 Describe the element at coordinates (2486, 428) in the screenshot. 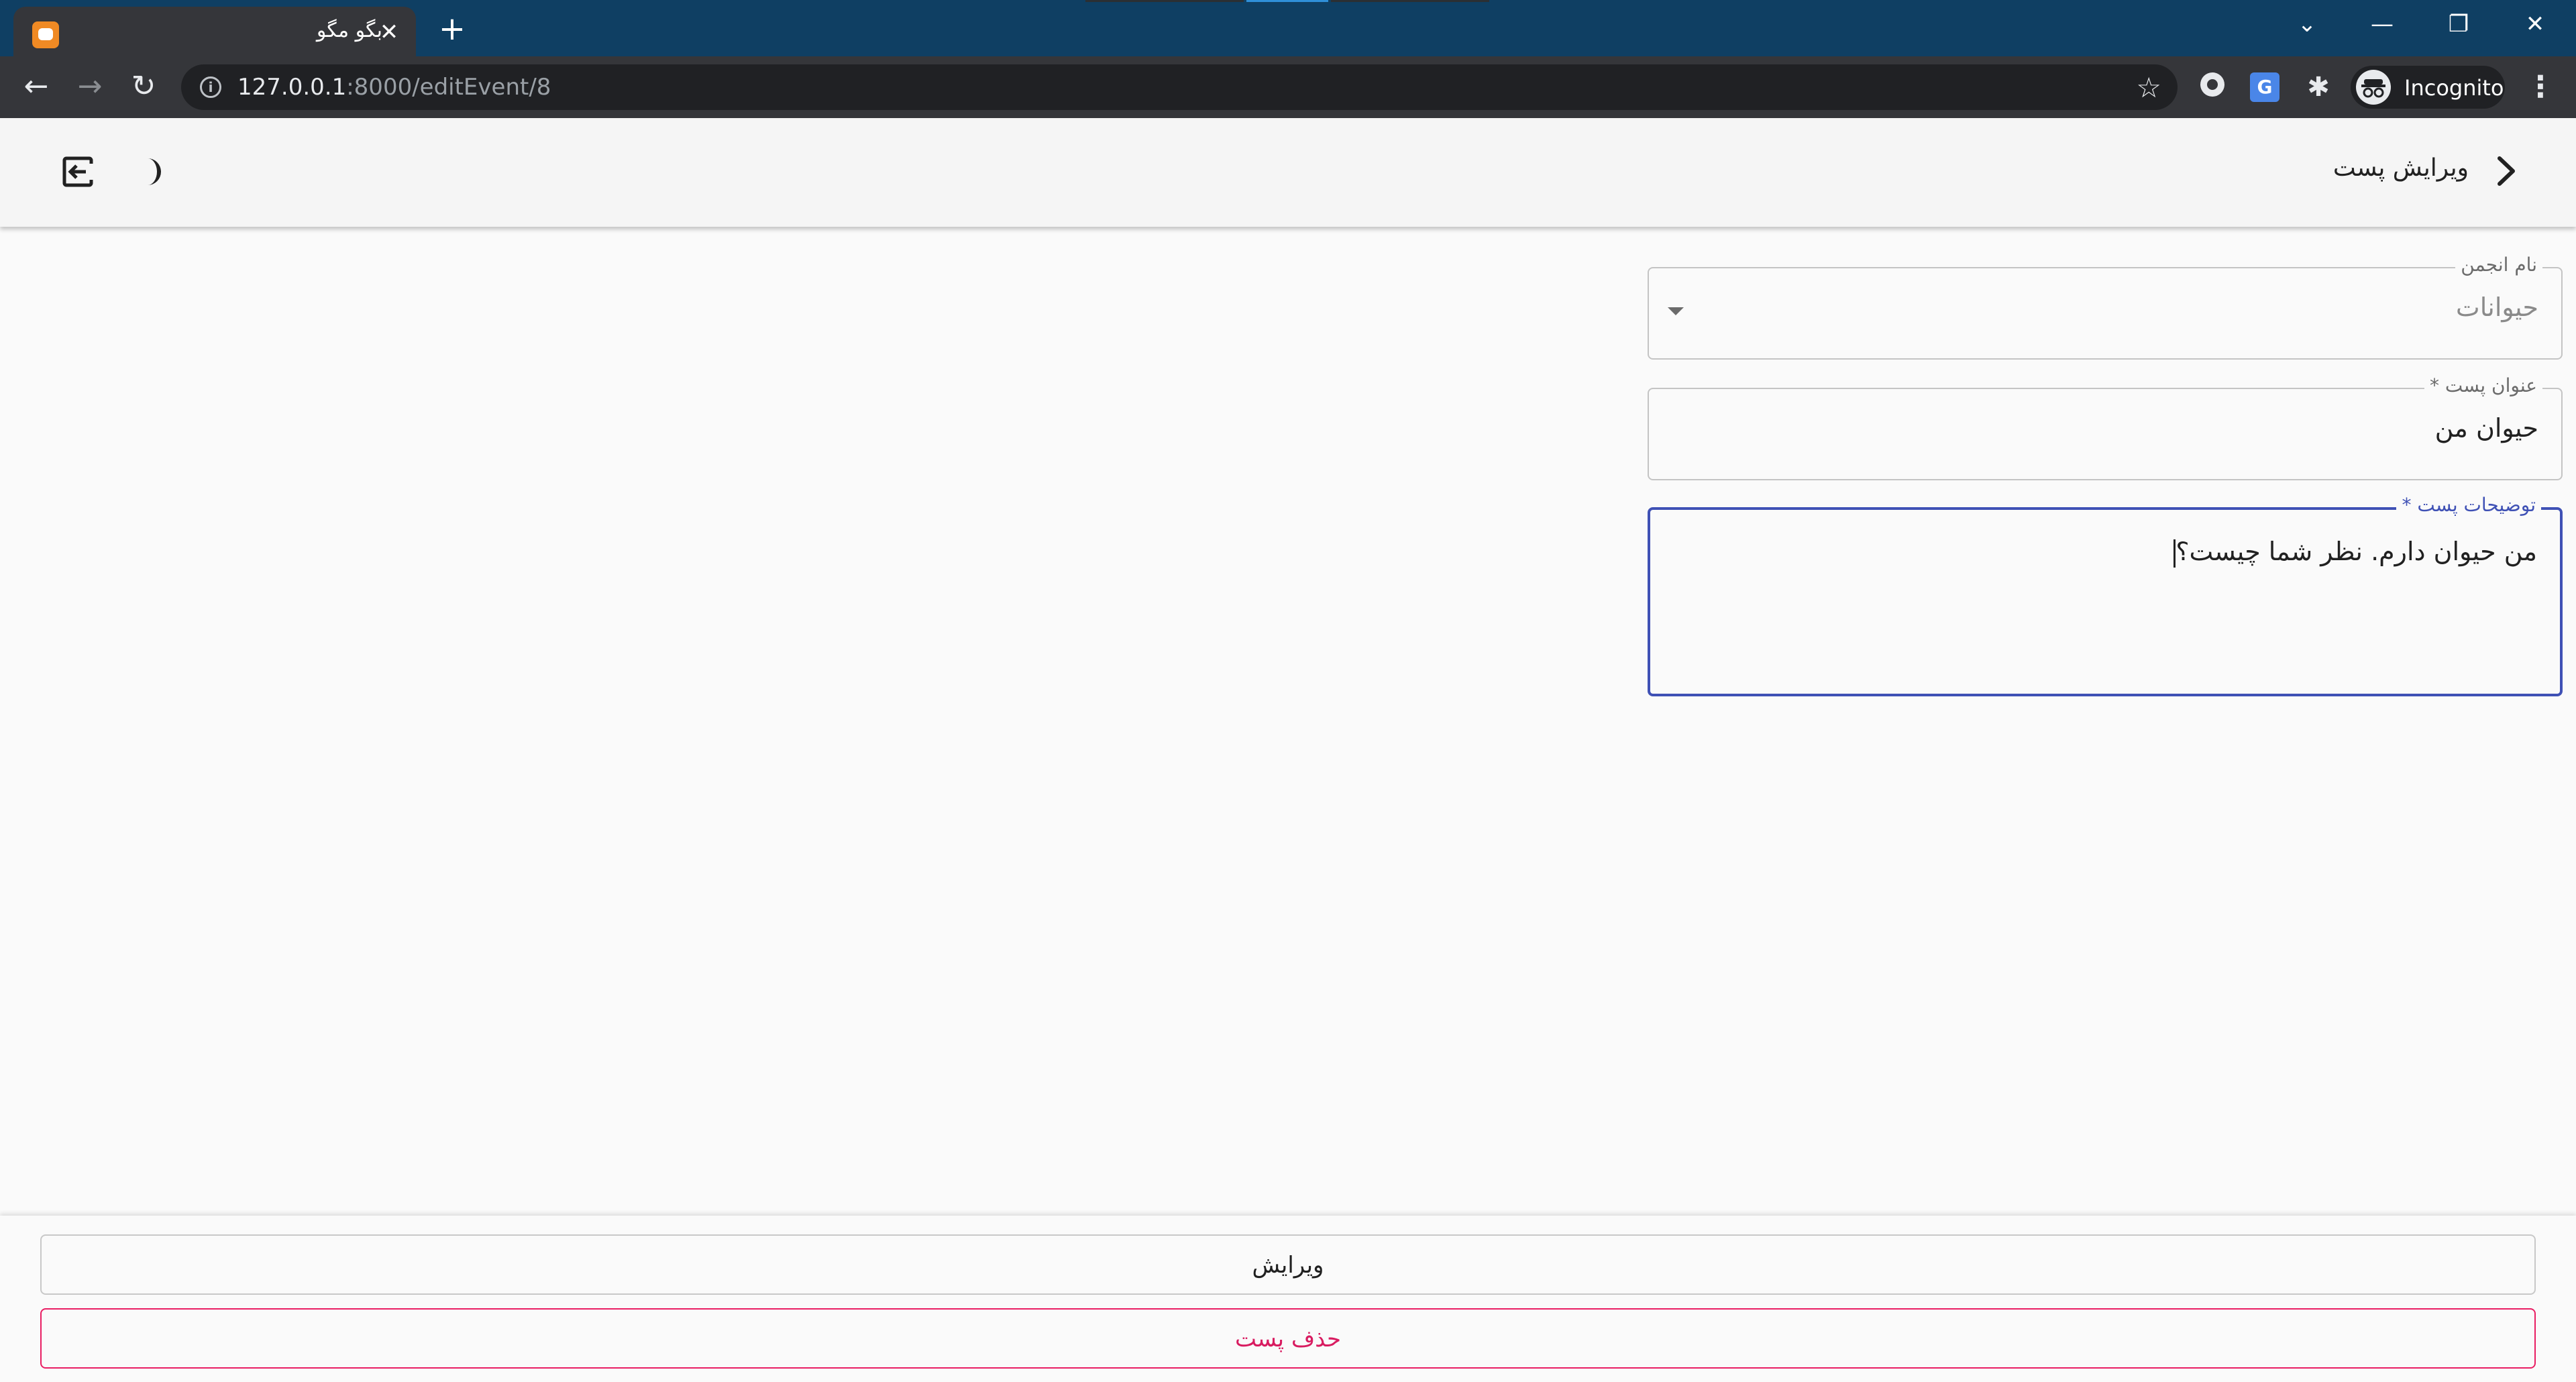

I see `post-title-value: حیوان من` at that location.